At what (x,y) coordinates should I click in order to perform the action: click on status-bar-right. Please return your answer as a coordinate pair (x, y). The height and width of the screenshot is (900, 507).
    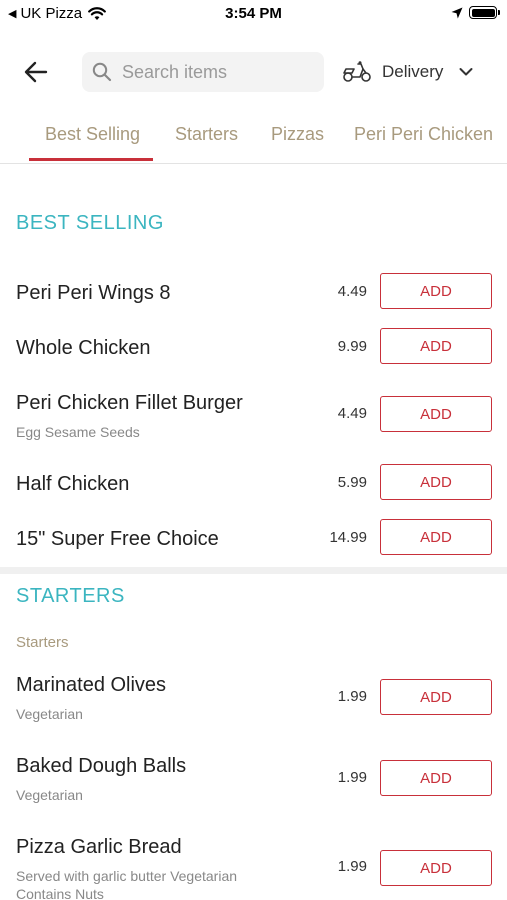
    Looking at the image, I should click on (475, 12).